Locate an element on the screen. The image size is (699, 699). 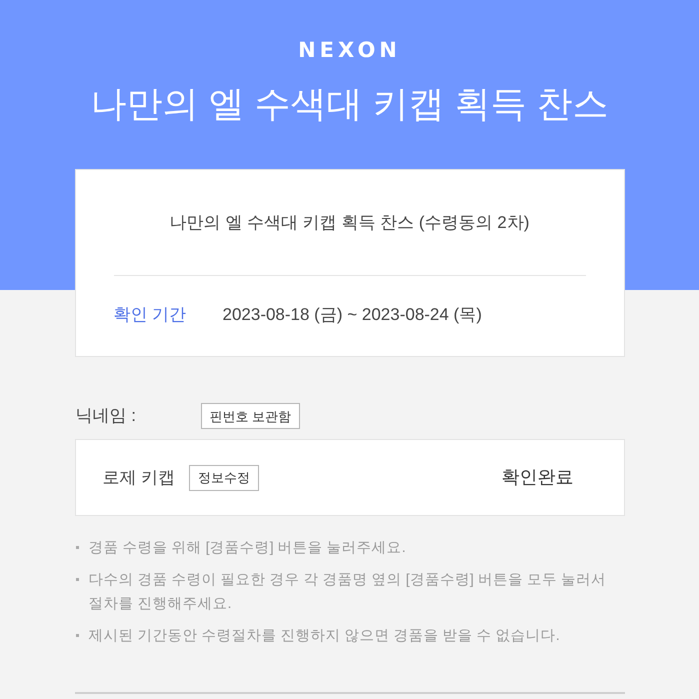
page-title: 나만의 엘 수색대 키캡 획득 찬스 is located at coordinates (349, 104).